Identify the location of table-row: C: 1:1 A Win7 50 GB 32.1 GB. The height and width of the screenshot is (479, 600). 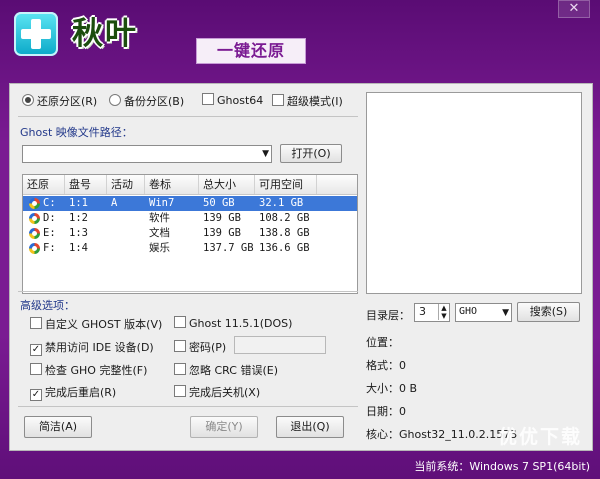
(190, 203).